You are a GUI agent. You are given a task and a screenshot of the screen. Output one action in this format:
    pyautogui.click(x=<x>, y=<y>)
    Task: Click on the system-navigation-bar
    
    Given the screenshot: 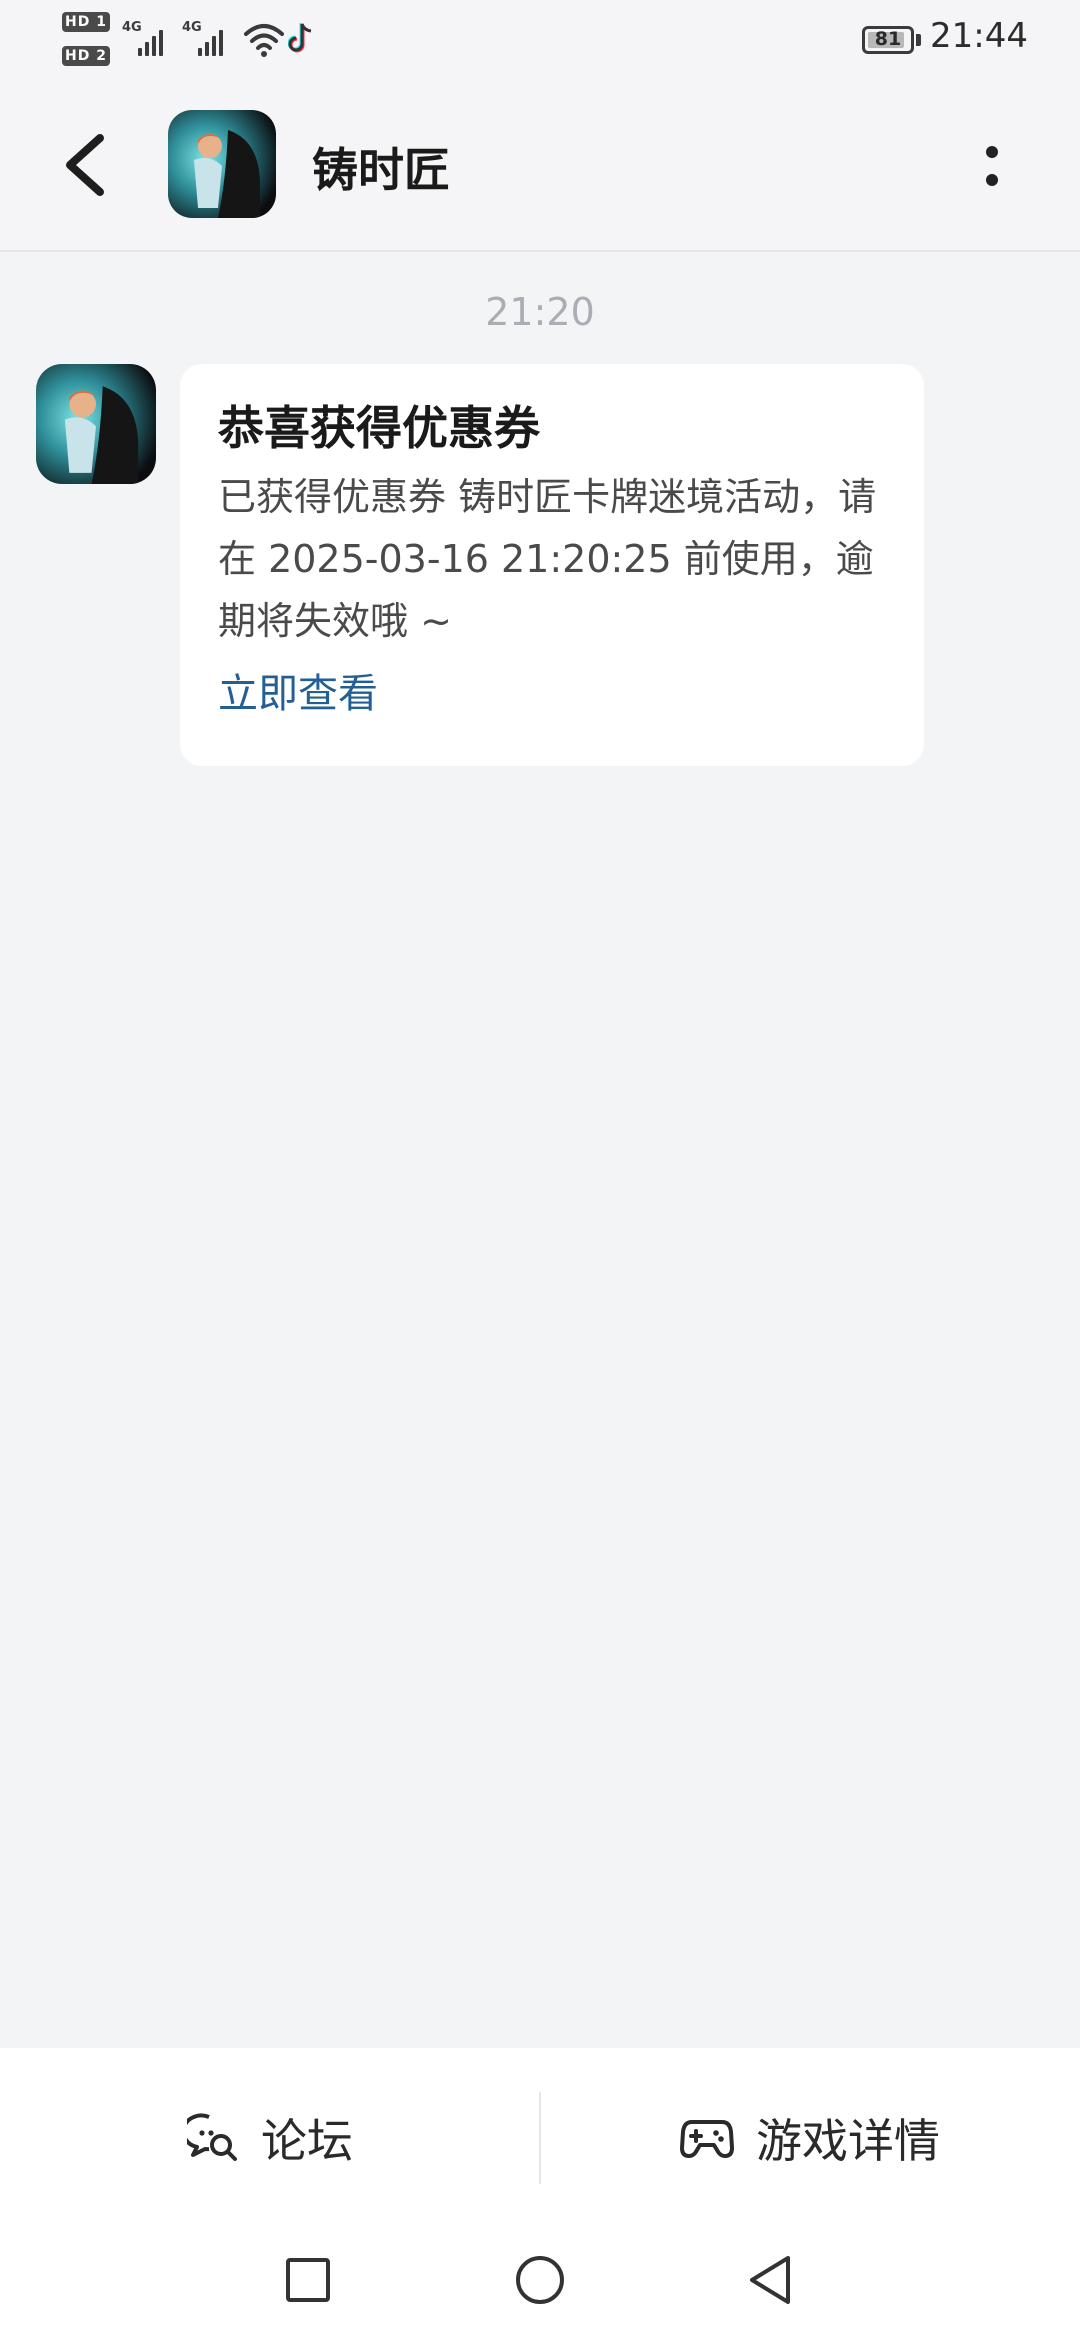 What is the action you would take?
    pyautogui.click(x=540, y=2284)
    